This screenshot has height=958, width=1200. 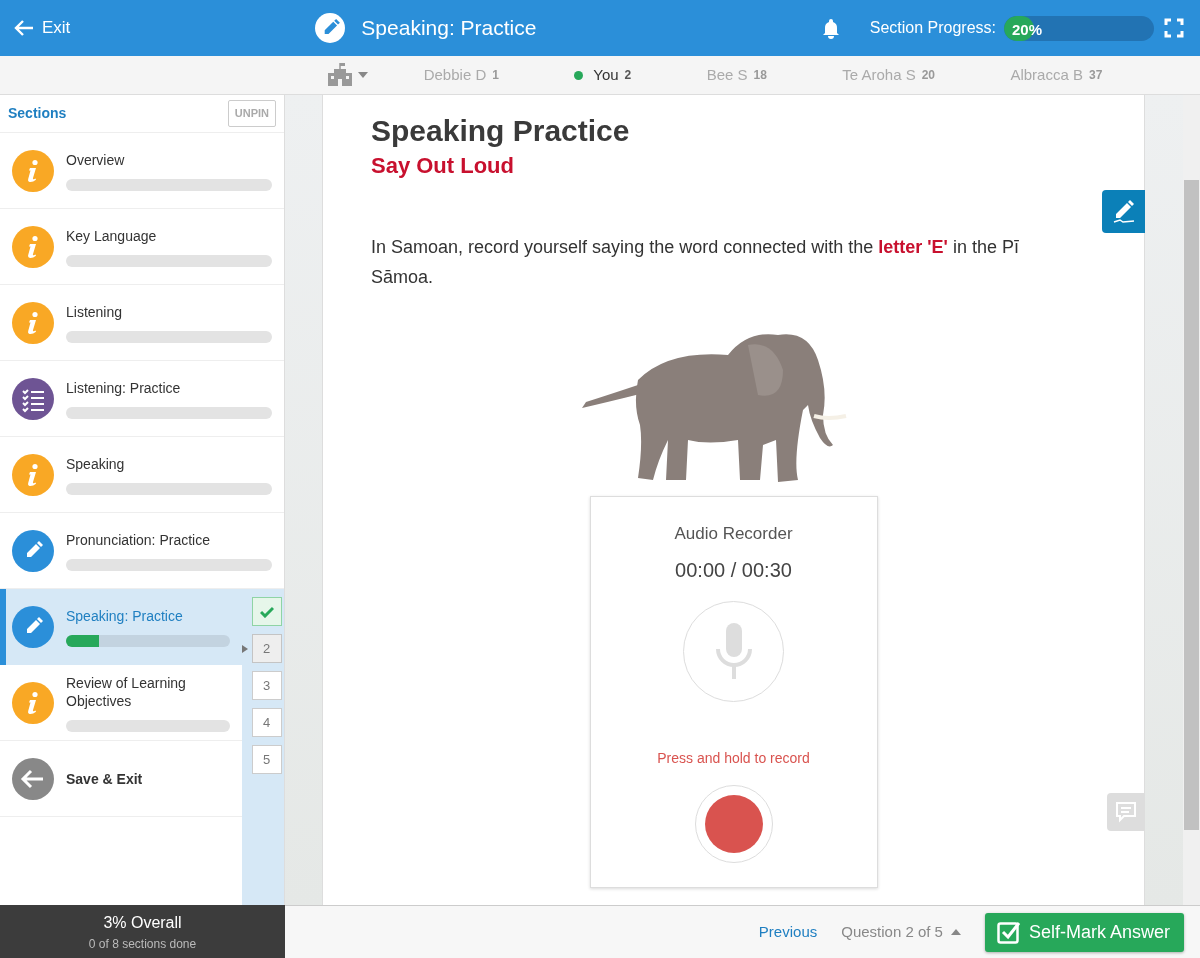 I want to click on leaderboard-entry: Te Aroha S 20, so click(x=889, y=74).